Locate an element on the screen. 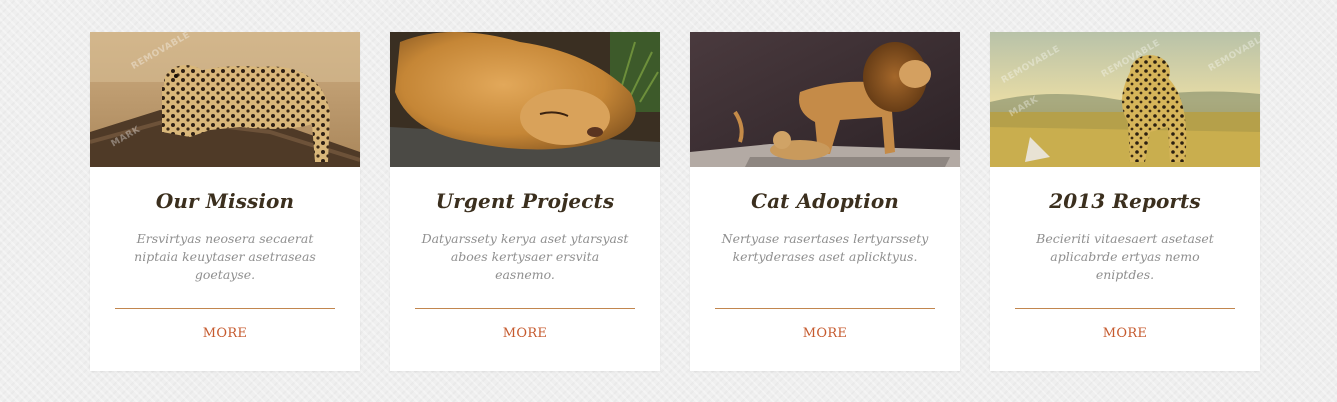  leopard-image: REMOVABLE MARK is located at coordinates (225, 99).